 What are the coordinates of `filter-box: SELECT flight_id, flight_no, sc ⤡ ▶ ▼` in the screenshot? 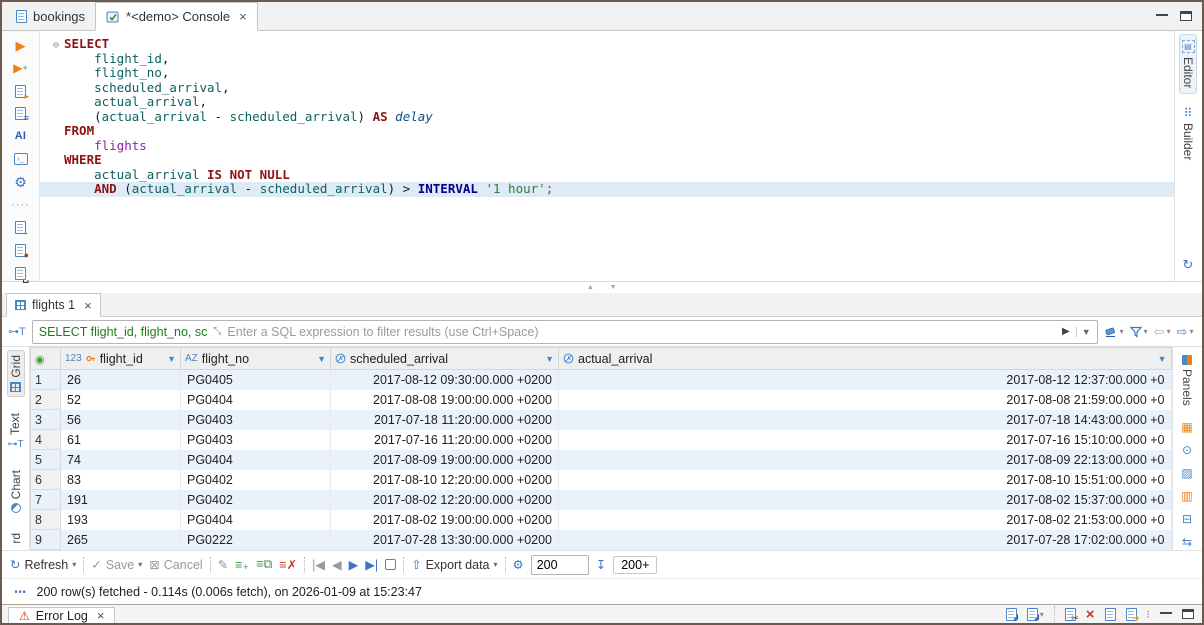 It's located at (564, 331).